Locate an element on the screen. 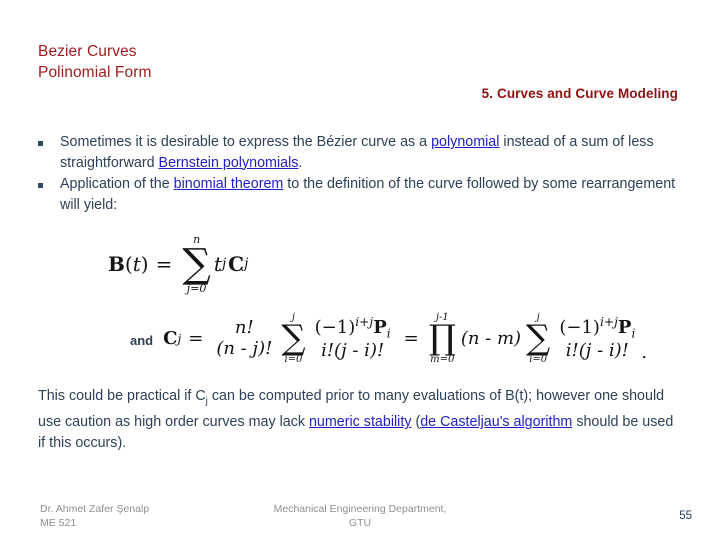 This screenshot has width=720, height=540. eq1-equals: = is located at coordinates (164, 264).